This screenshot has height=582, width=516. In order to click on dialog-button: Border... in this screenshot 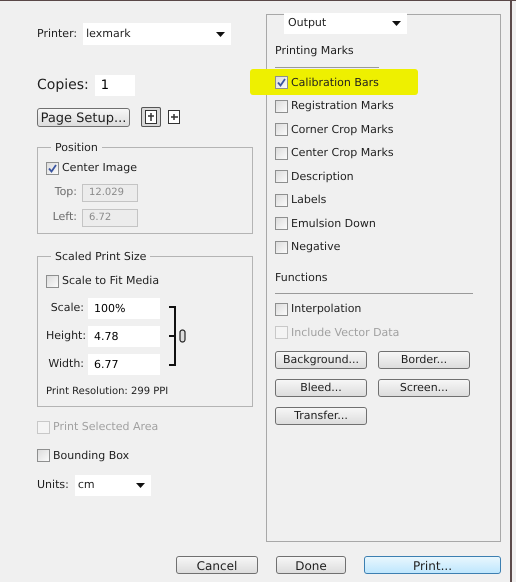, I will do `click(424, 360)`.